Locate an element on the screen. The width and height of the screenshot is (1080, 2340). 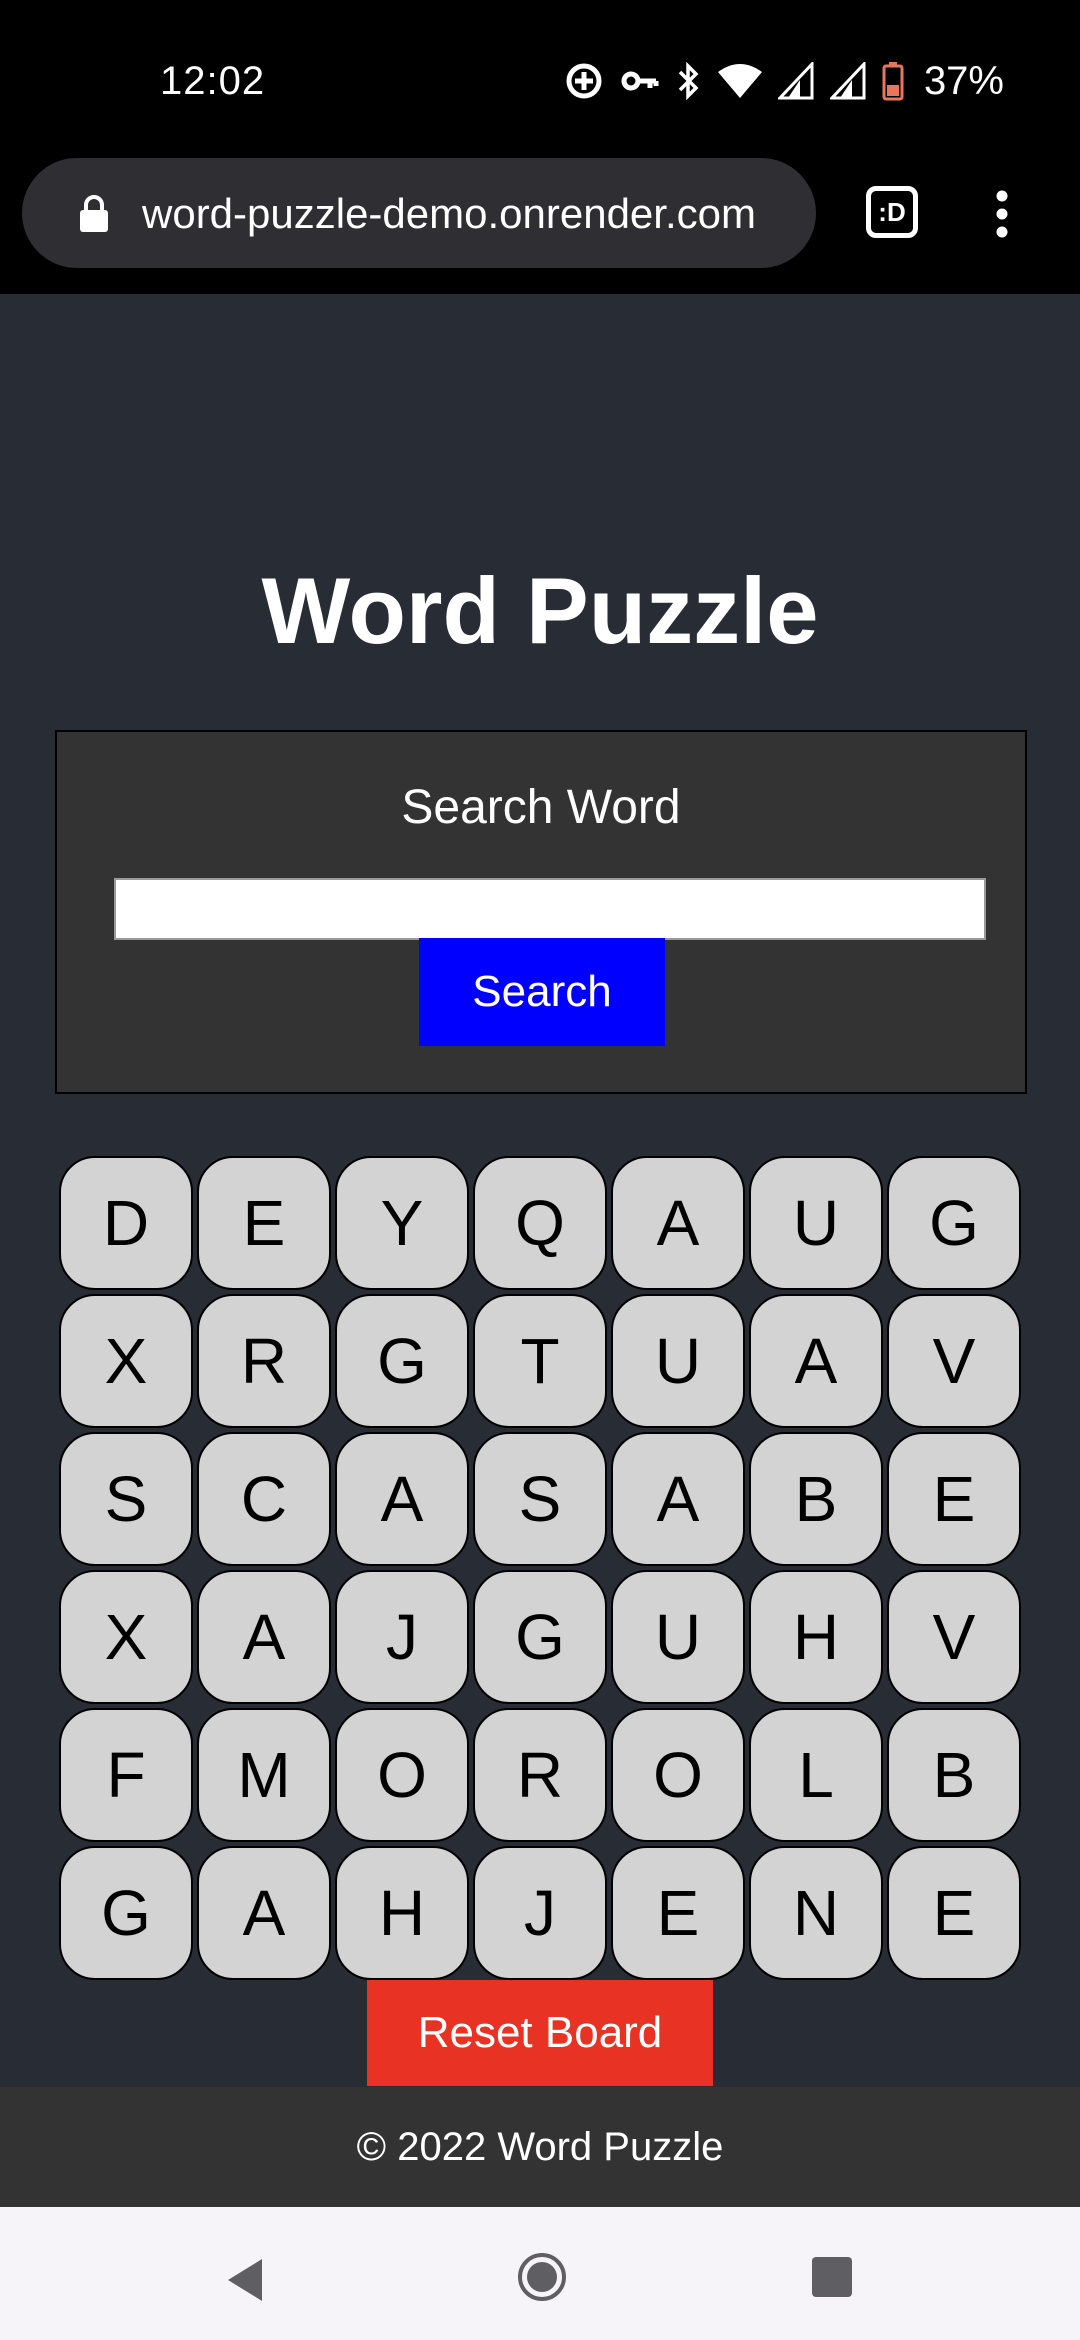
footer-text: © 2022 Word Puzzle is located at coordinates (540, 2147).